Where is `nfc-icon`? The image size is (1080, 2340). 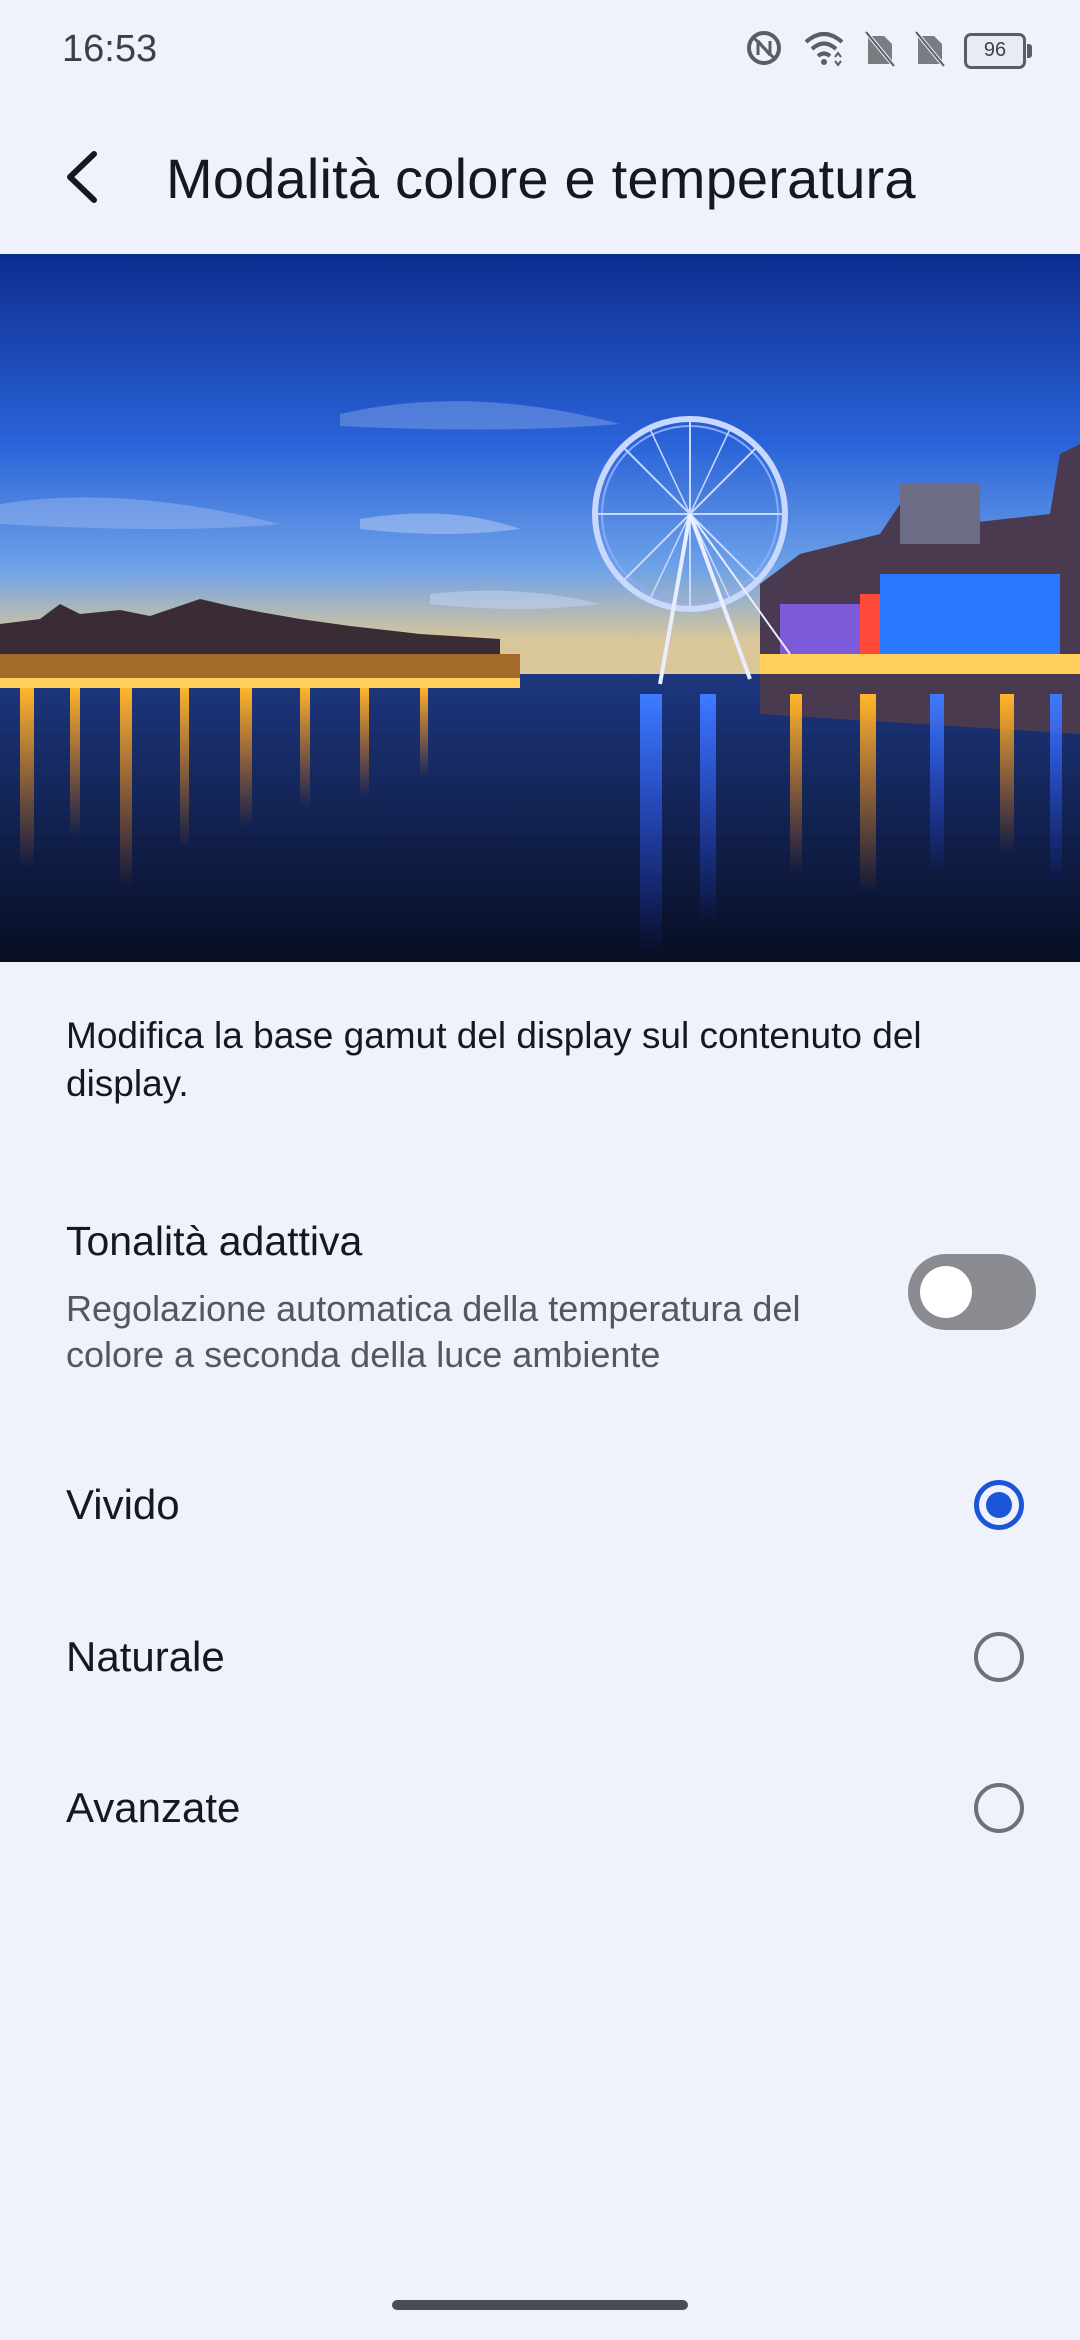 nfc-icon is located at coordinates (764, 50).